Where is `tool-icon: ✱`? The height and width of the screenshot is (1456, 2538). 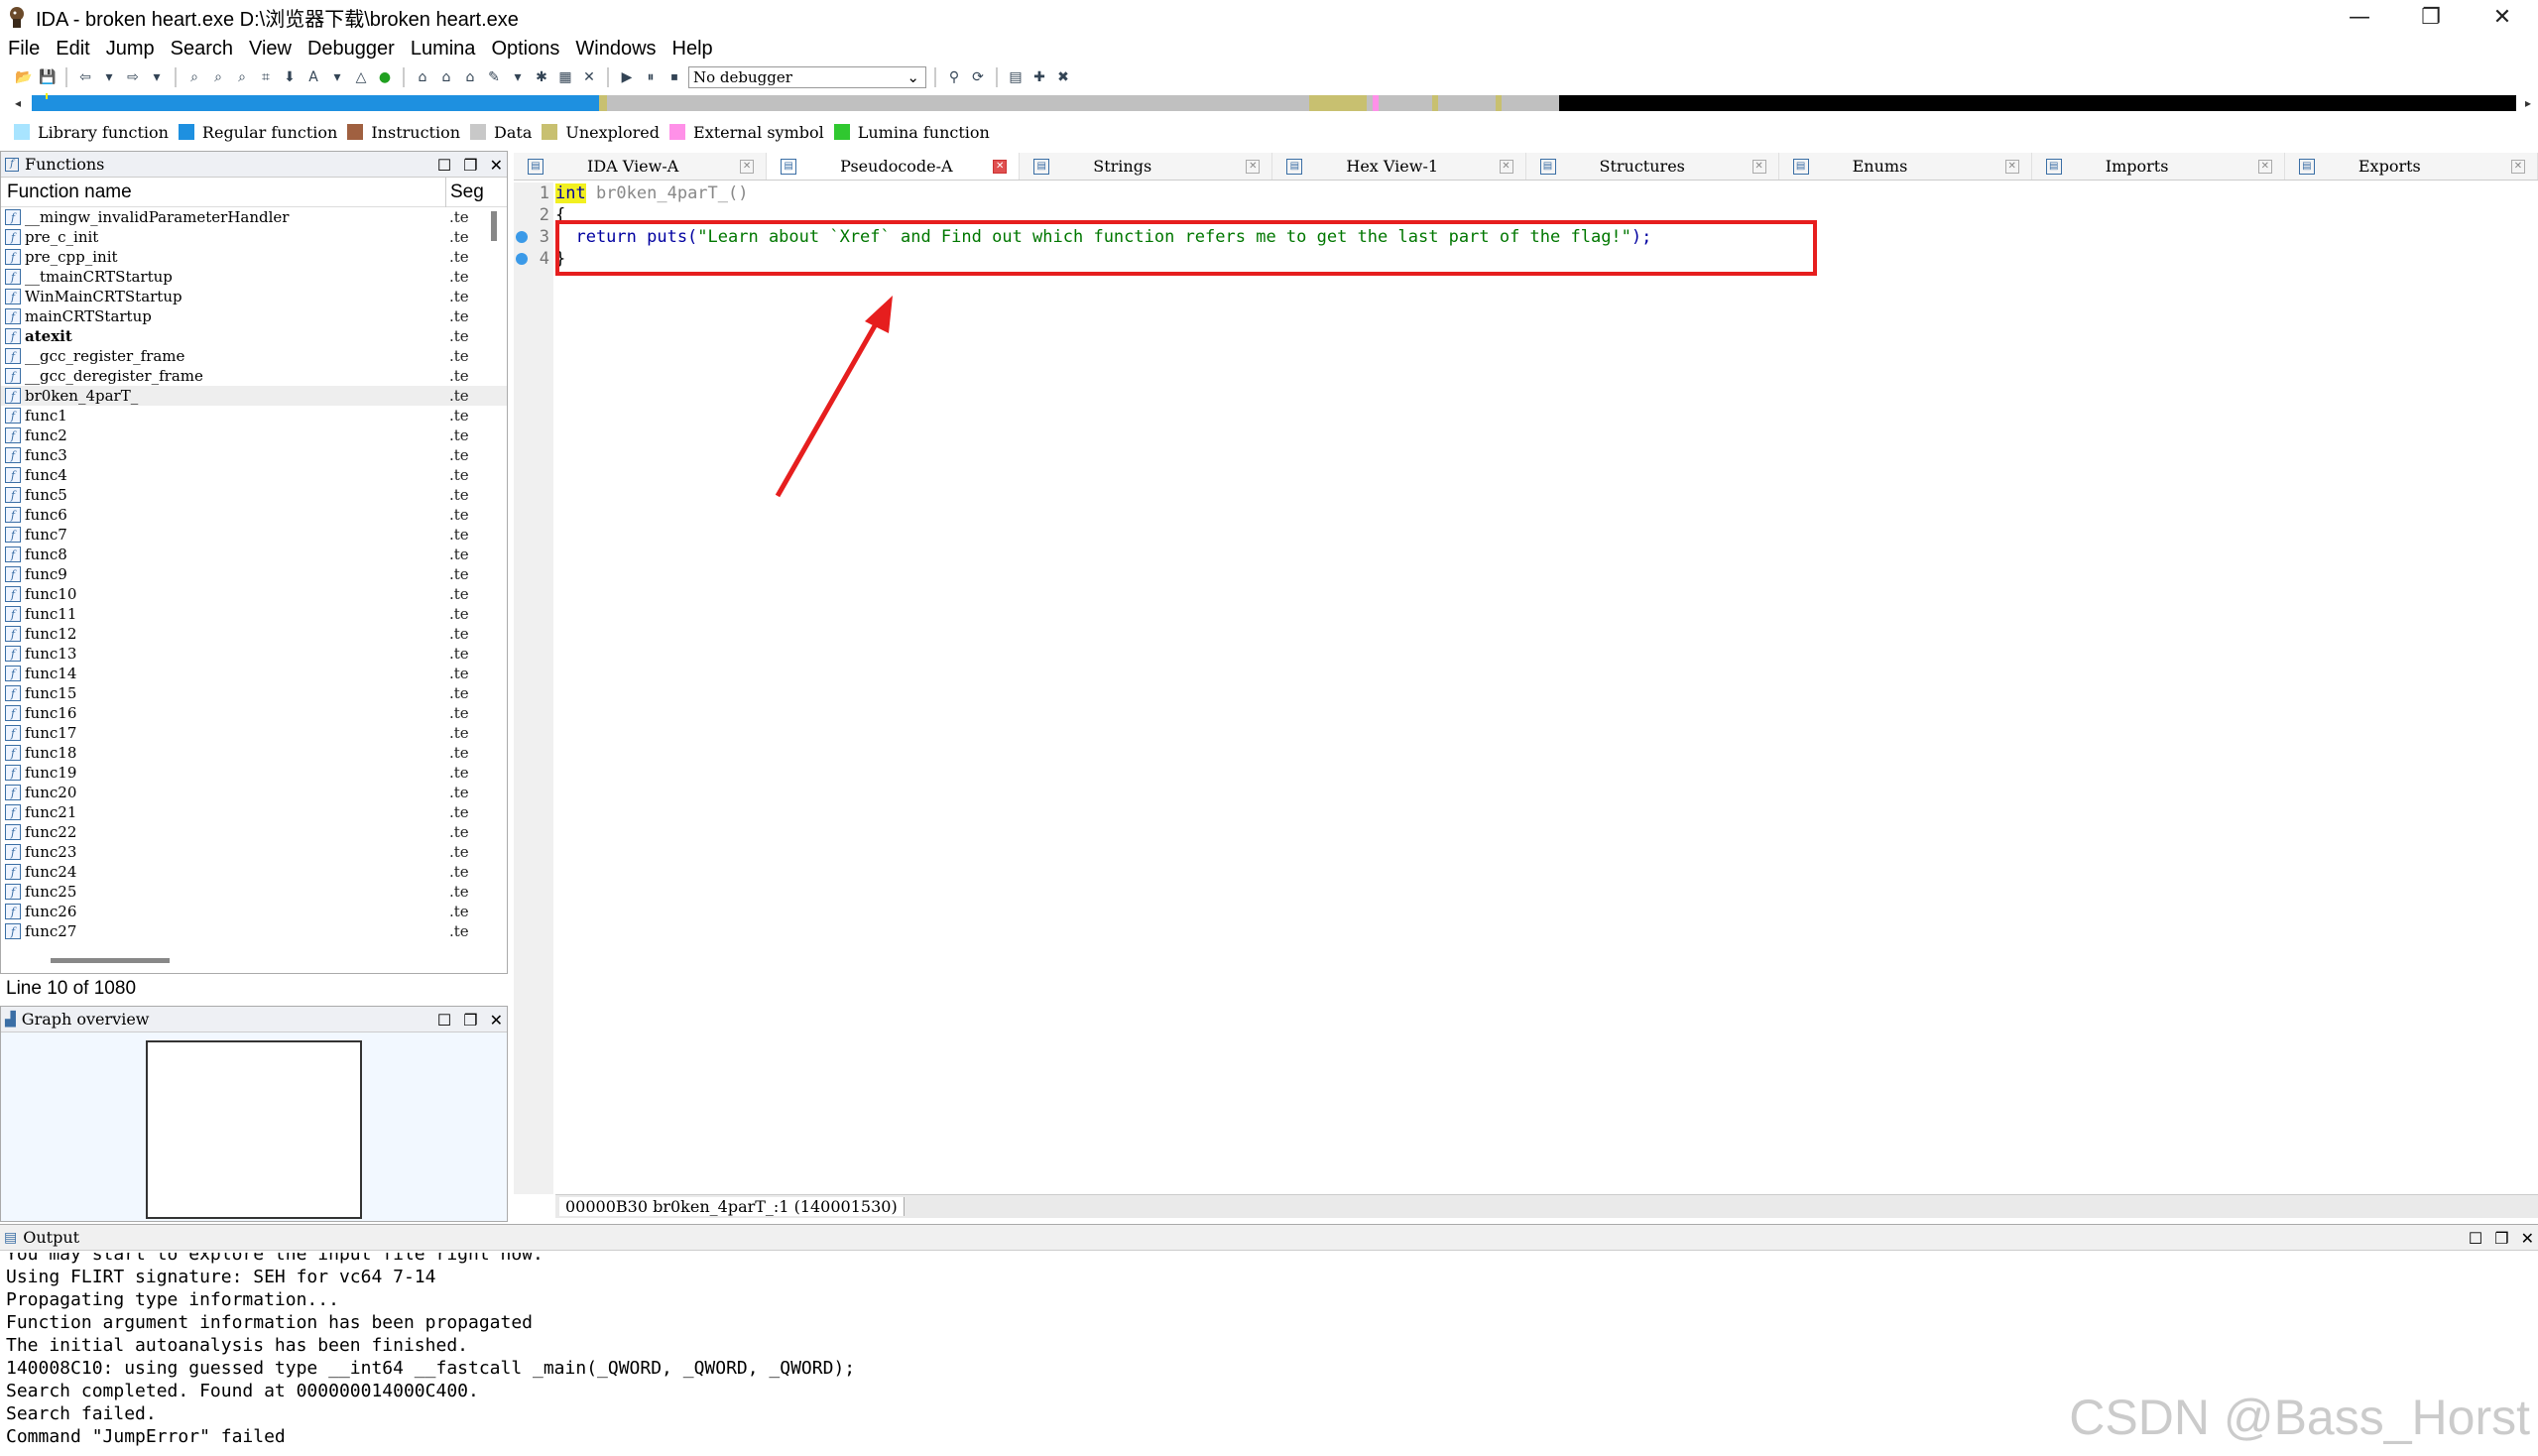
tool-icon: ✱ is located at coordinates (541, 77).